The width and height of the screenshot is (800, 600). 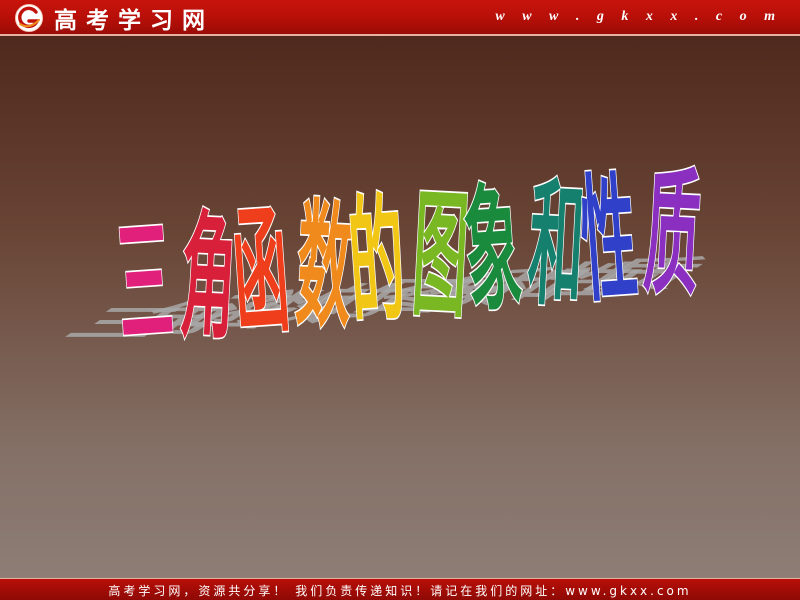 I want to click on title-char: 函, so click(x=260, y=273).